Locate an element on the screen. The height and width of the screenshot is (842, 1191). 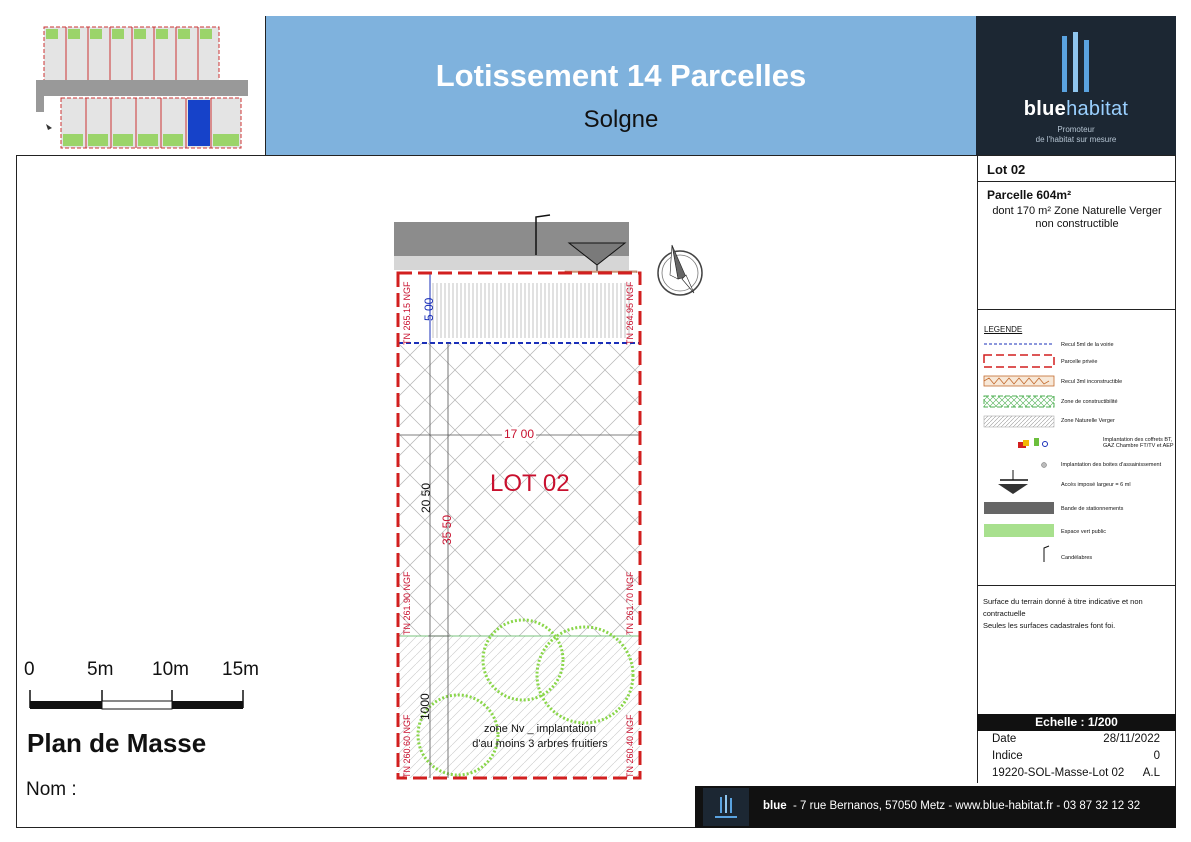
logo-bars-icon is located at coordinates (1075, 62).